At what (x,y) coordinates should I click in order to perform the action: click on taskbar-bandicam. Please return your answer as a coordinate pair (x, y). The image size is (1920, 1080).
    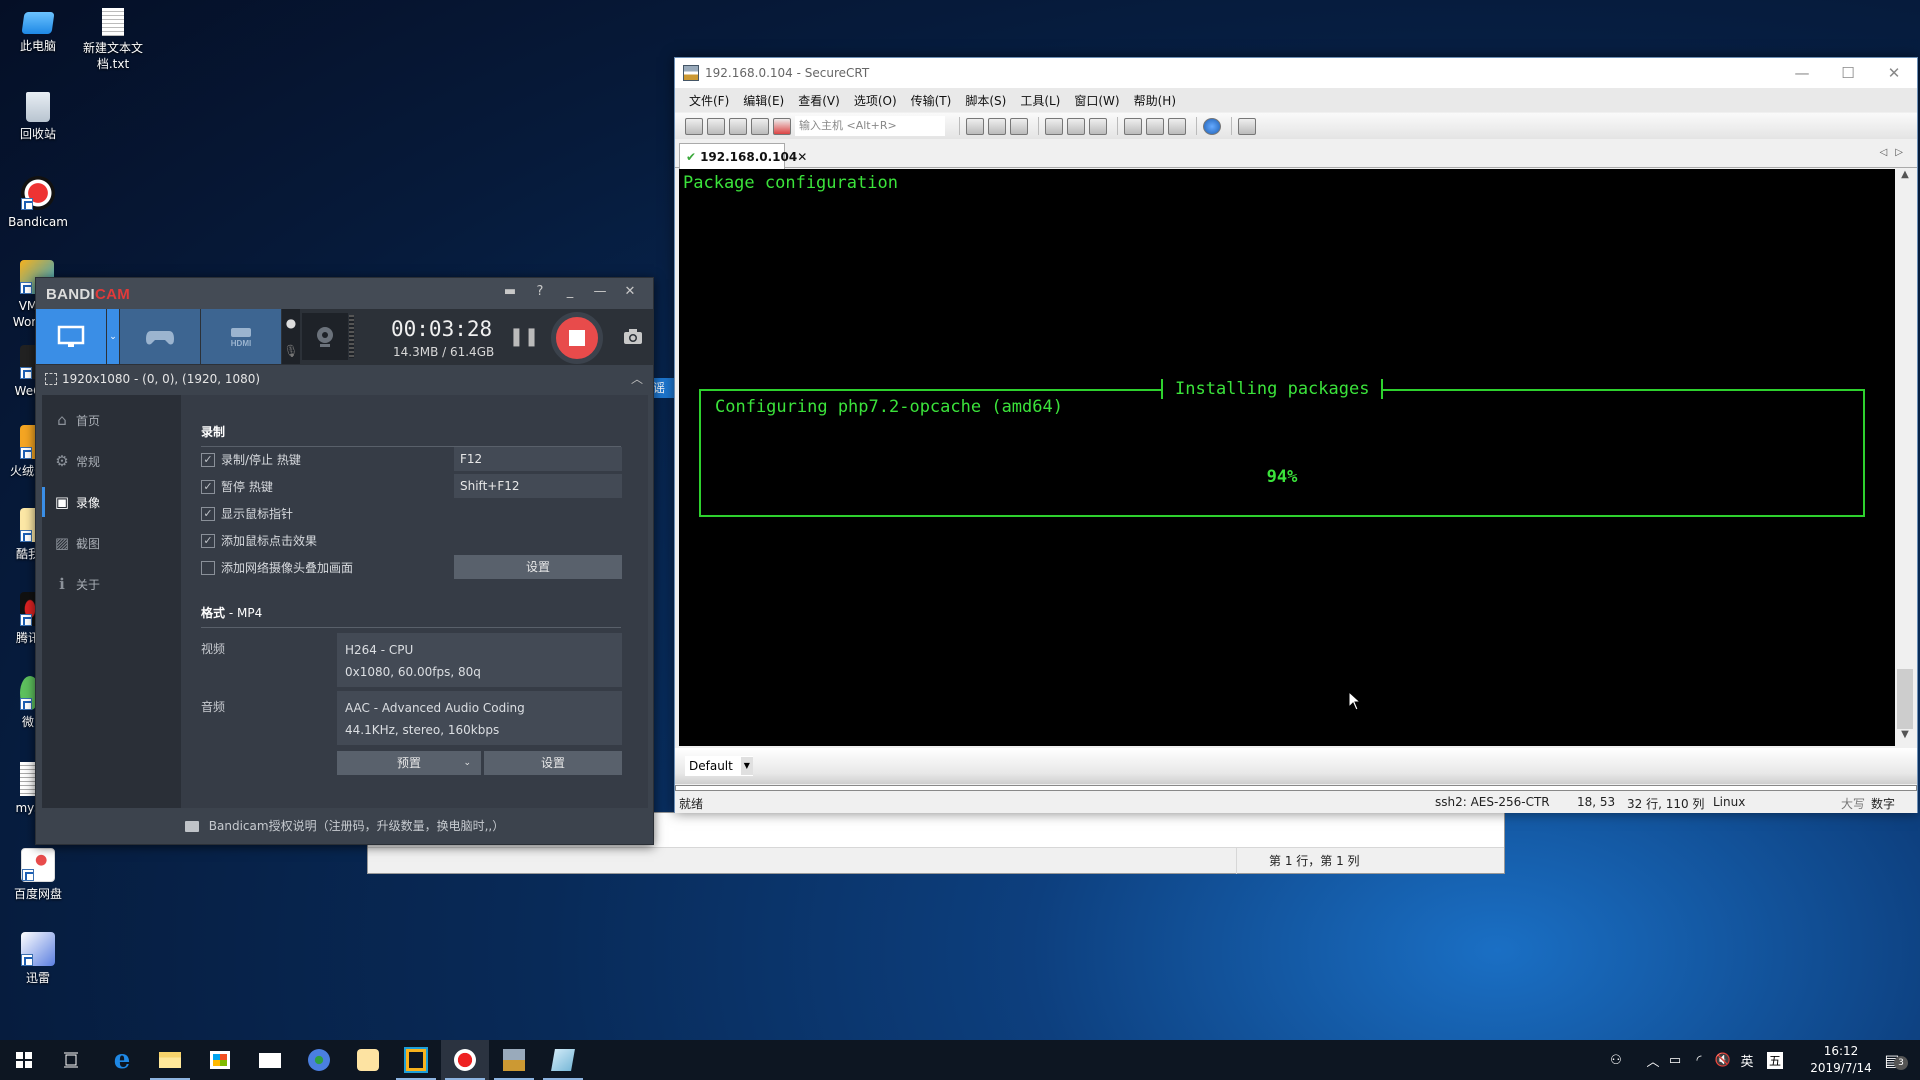
    Looking at the image, I should click on (465, 1060).